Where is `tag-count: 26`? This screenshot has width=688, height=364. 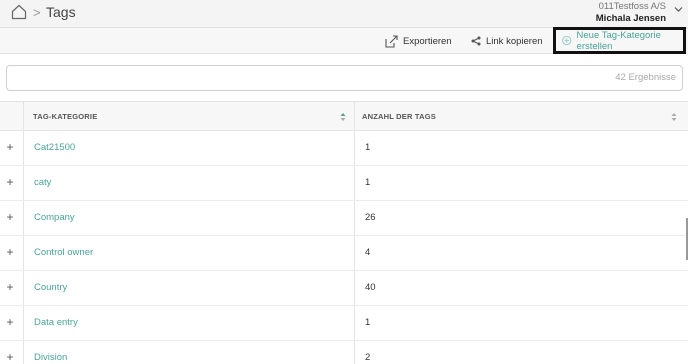
tag-count: 26 is located at coordinates (370, 217).